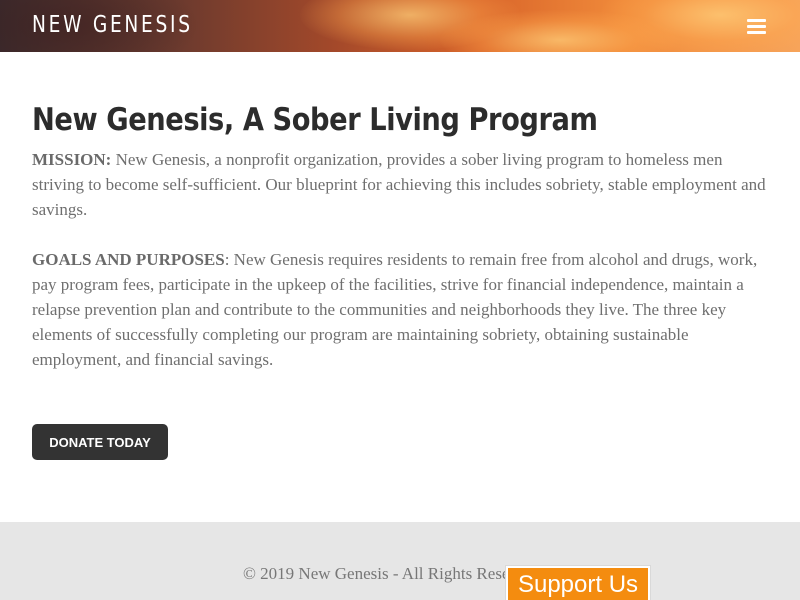 The width and height of the screenshot is (800, 600). What do you see at coordinates (391, 573) in the screenshot?
I see `copyright-text: © 2019 New Genesis - All Rights Reserved` at bounding box center [391, 573].